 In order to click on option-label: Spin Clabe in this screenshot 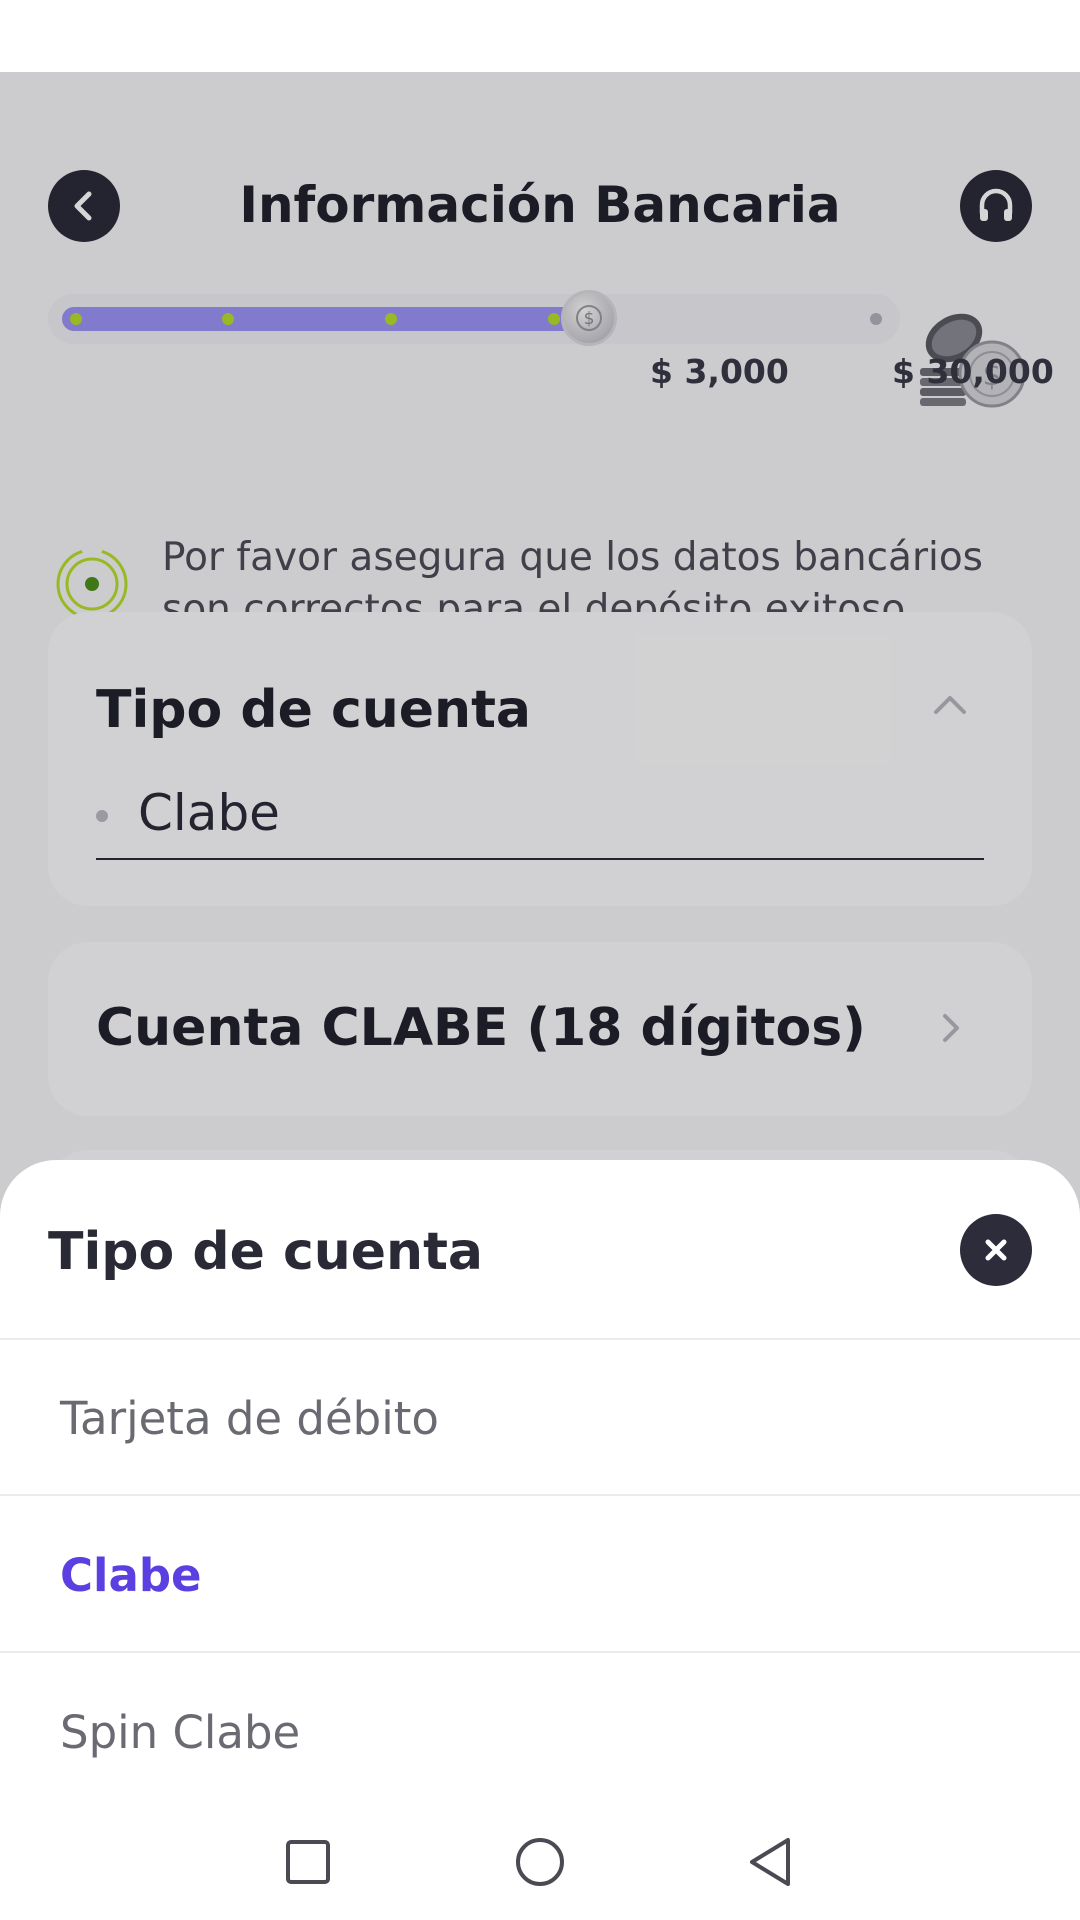, I will do `click(180, 1732)`.